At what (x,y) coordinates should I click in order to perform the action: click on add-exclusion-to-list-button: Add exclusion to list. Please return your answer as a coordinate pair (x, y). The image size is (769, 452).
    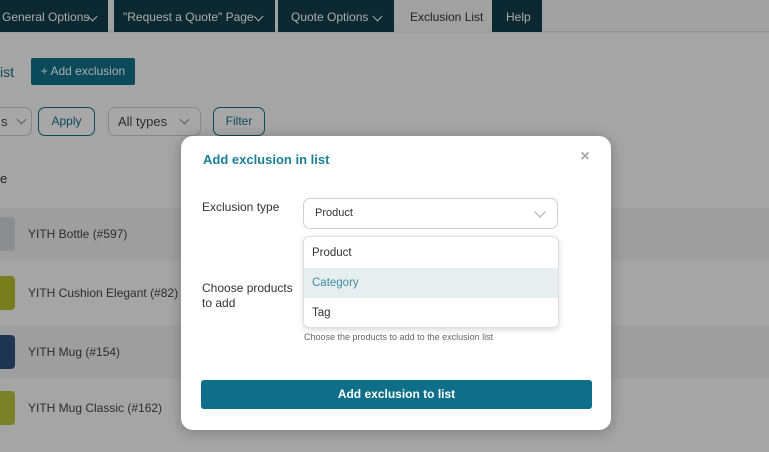
    Looking at the image, I should click on (396, 394).